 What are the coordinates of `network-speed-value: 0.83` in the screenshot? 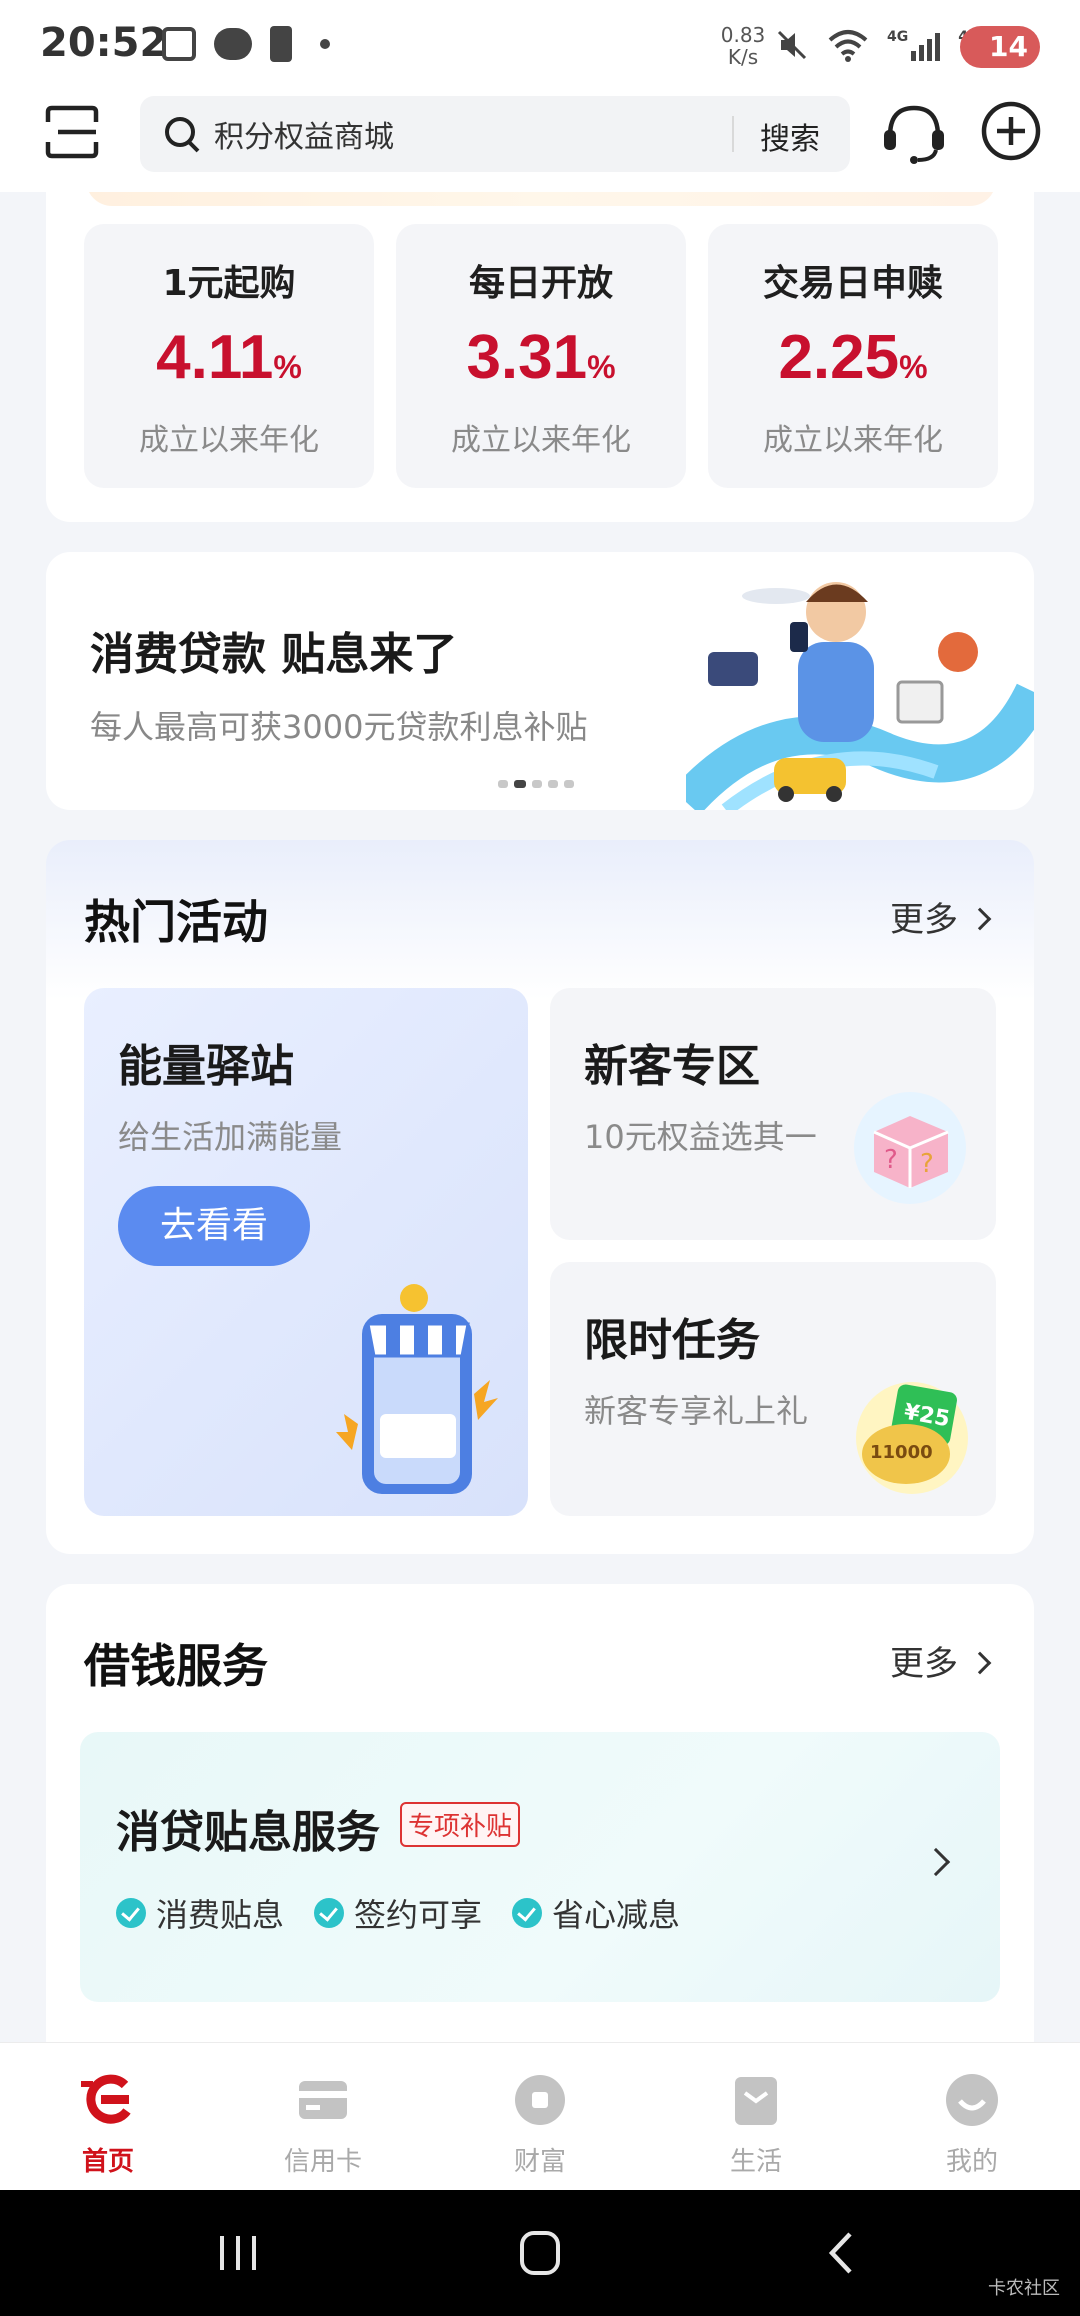 It's located at (743, 35).